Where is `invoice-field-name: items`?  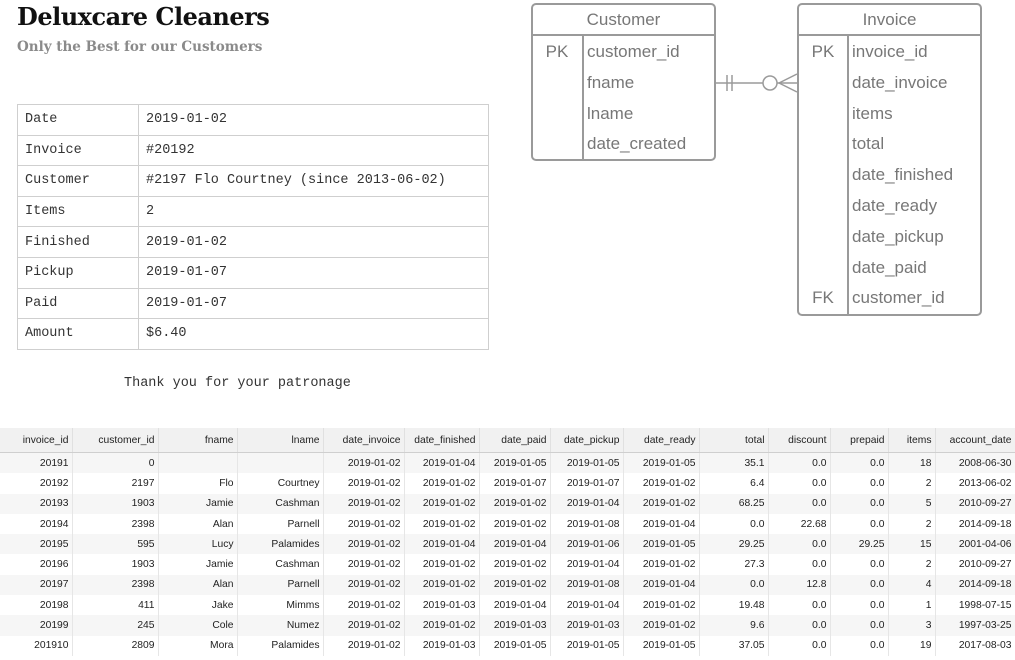
invoice-field-name: items is located at coordinates (872, 113).